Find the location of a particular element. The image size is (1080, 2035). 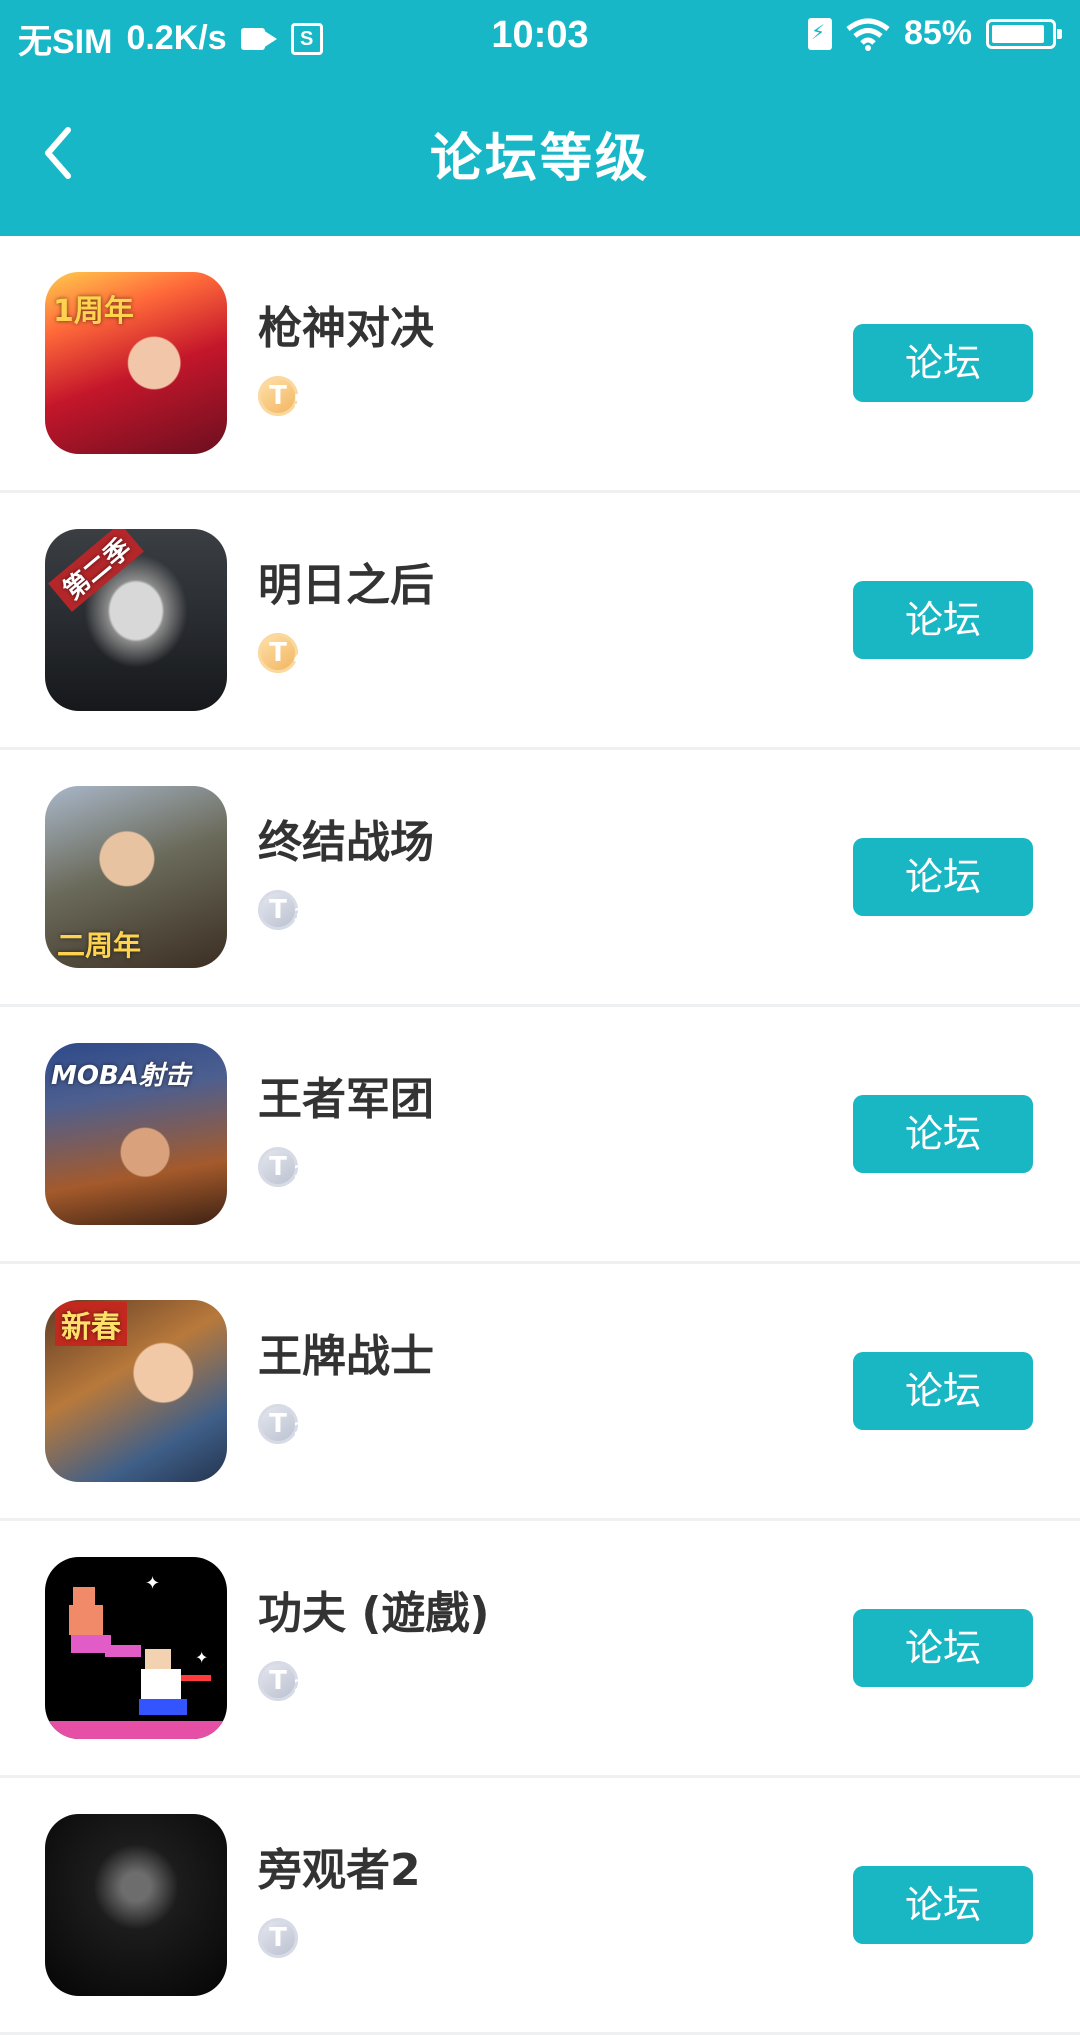

game-icon: 第二季 is located at coordinates (136, 620).